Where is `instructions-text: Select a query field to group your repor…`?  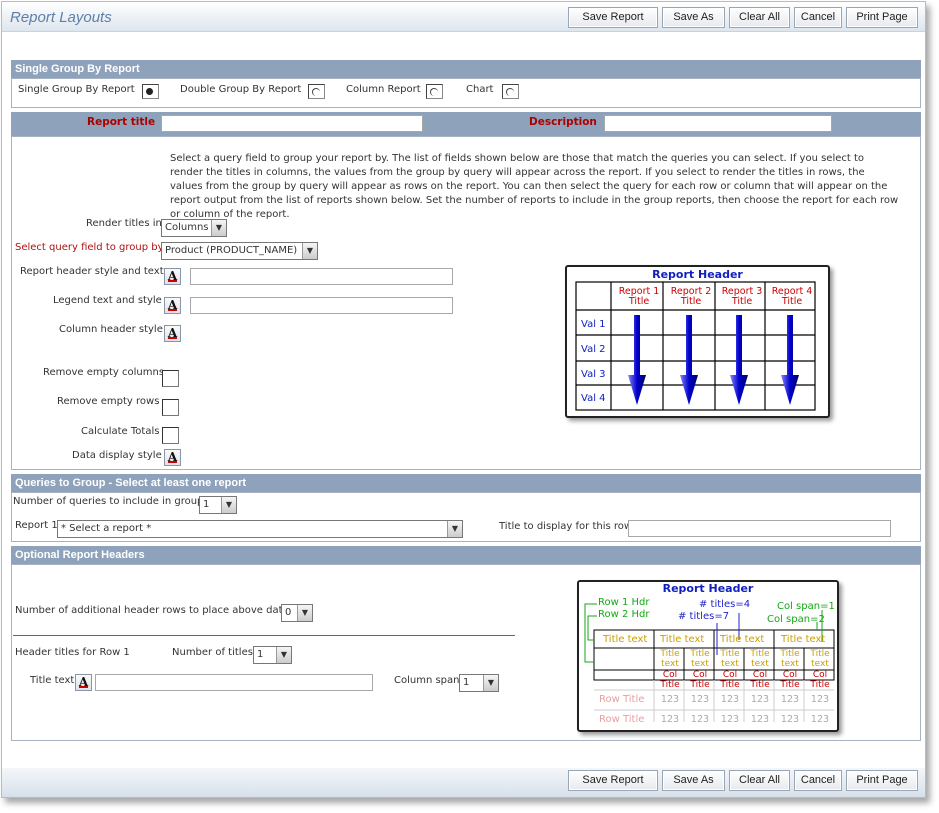
instructions-text: Select a query field to group your repor… is located at coordinates (534, 186).